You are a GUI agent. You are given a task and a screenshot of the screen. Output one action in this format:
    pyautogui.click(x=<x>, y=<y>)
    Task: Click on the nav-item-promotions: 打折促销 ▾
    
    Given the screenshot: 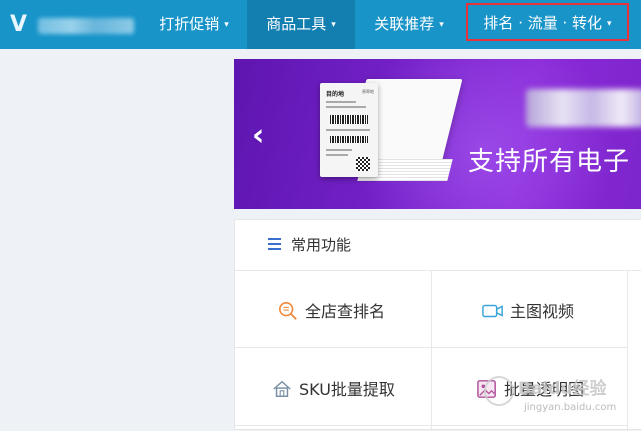 What is the action you would take?
    pyautogui.click(x=194, y=24)
    